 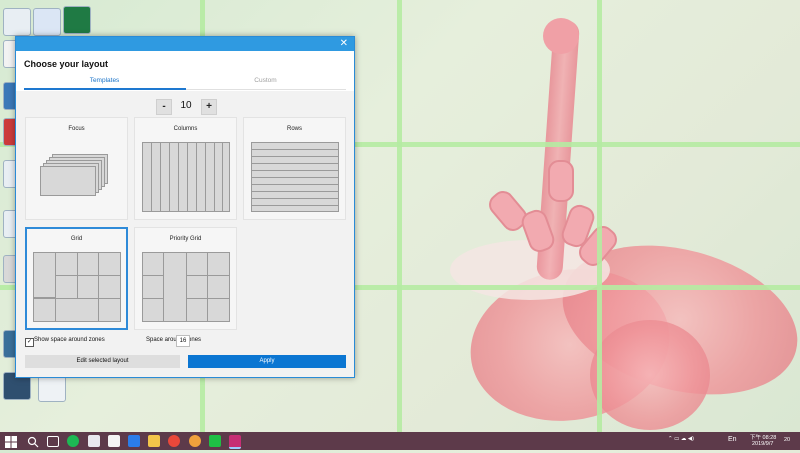 What do you see at coordinates (267, 361) in the screenshot?
I see `apply-button: Apply` at bounding box center [267, 361].